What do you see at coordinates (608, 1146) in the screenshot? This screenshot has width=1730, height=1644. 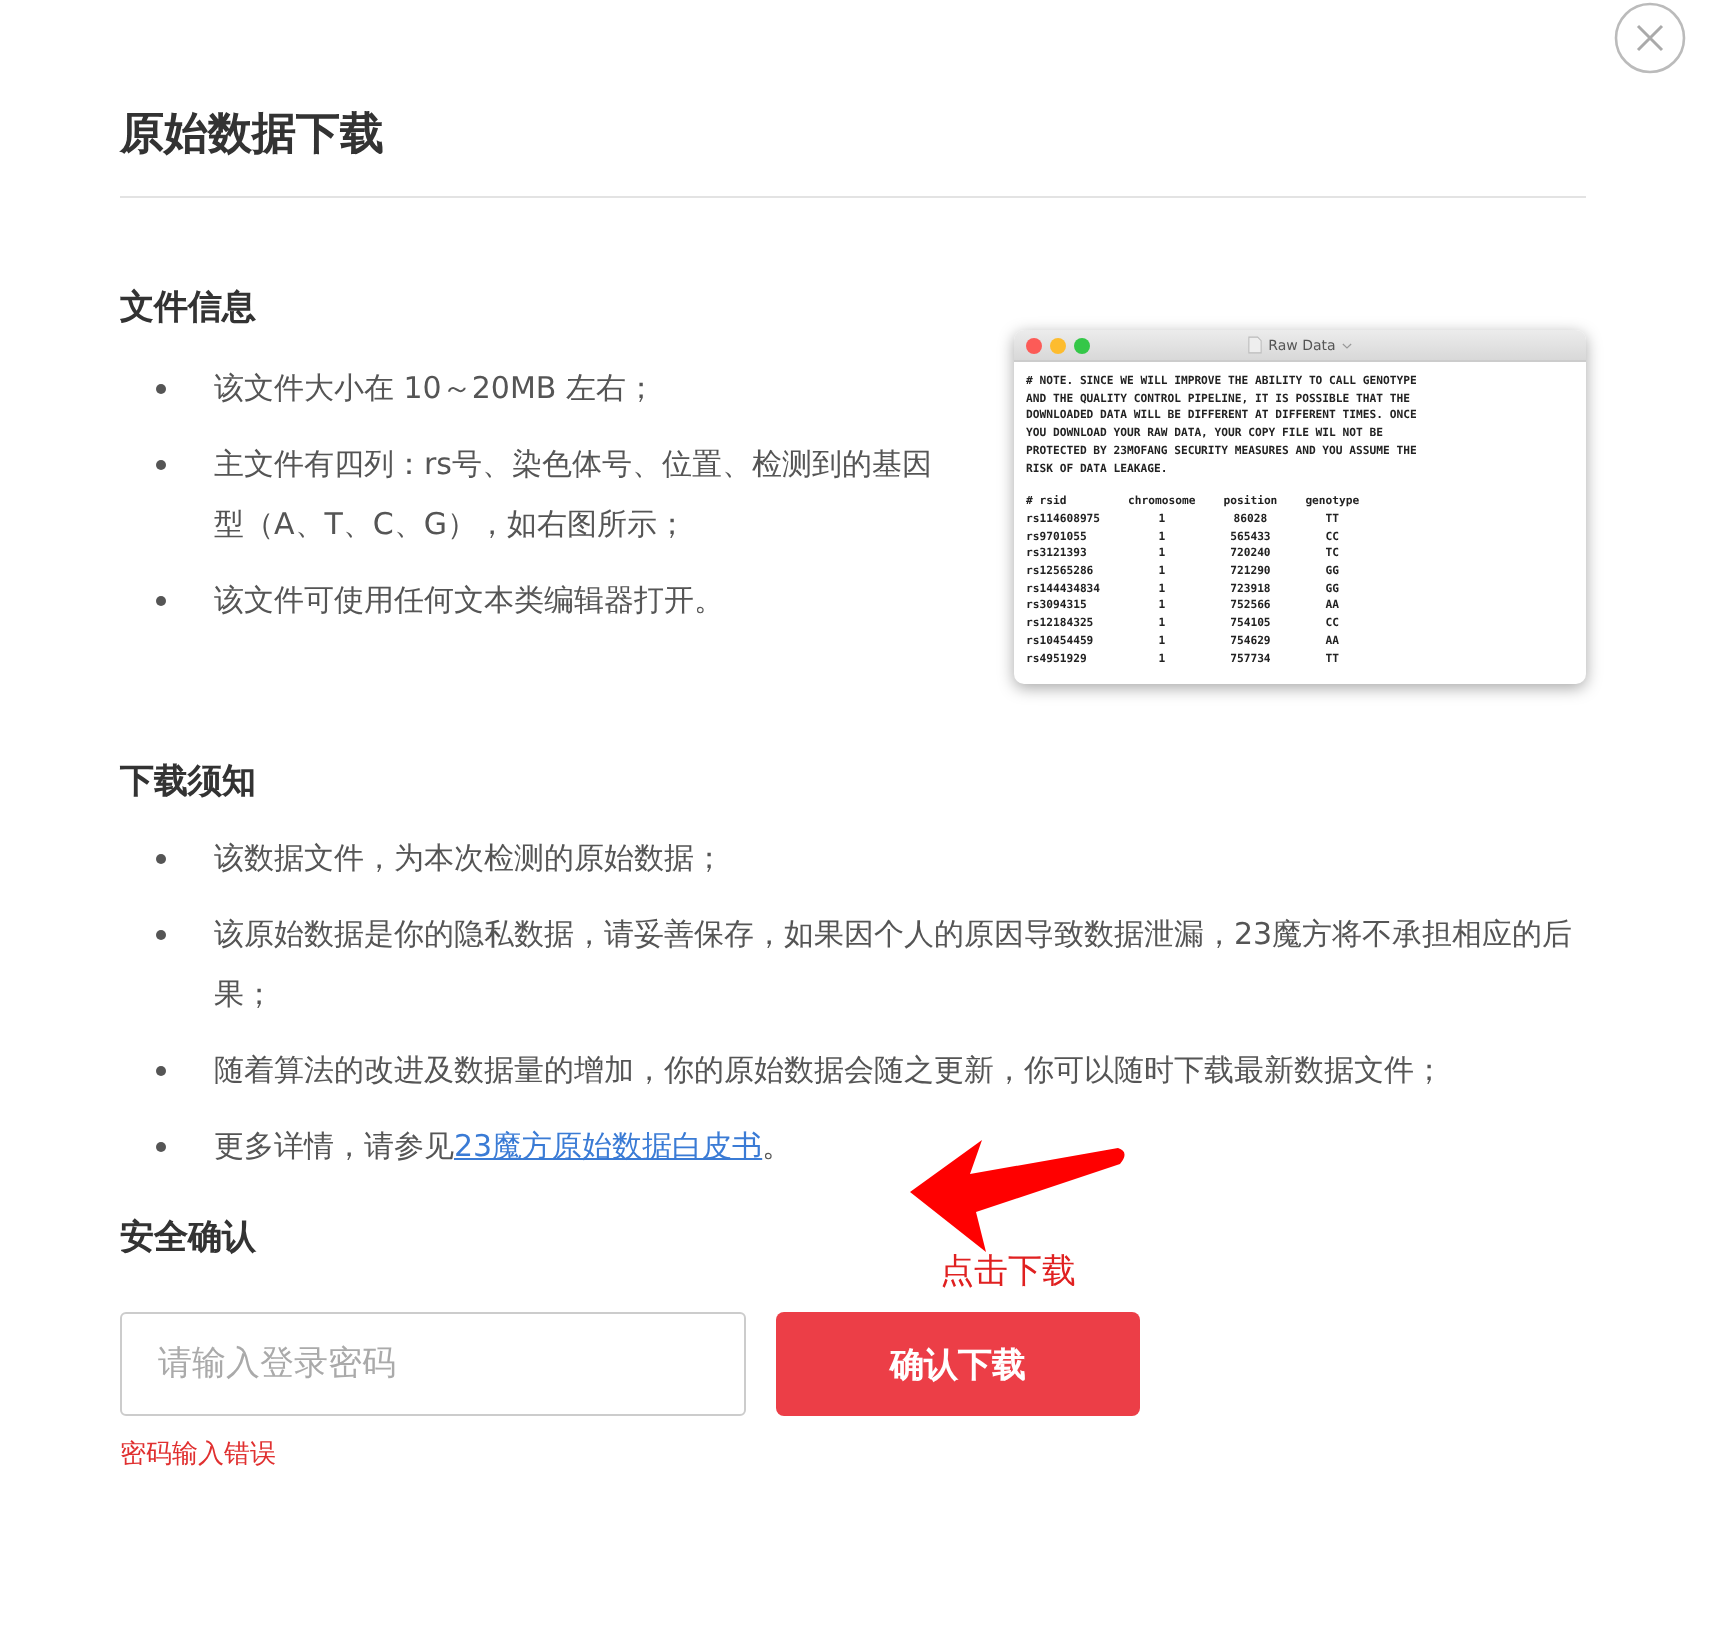 I see `whitepaper-link: 23魔方原始数据白皮书` at bounding box center [608, 1146].